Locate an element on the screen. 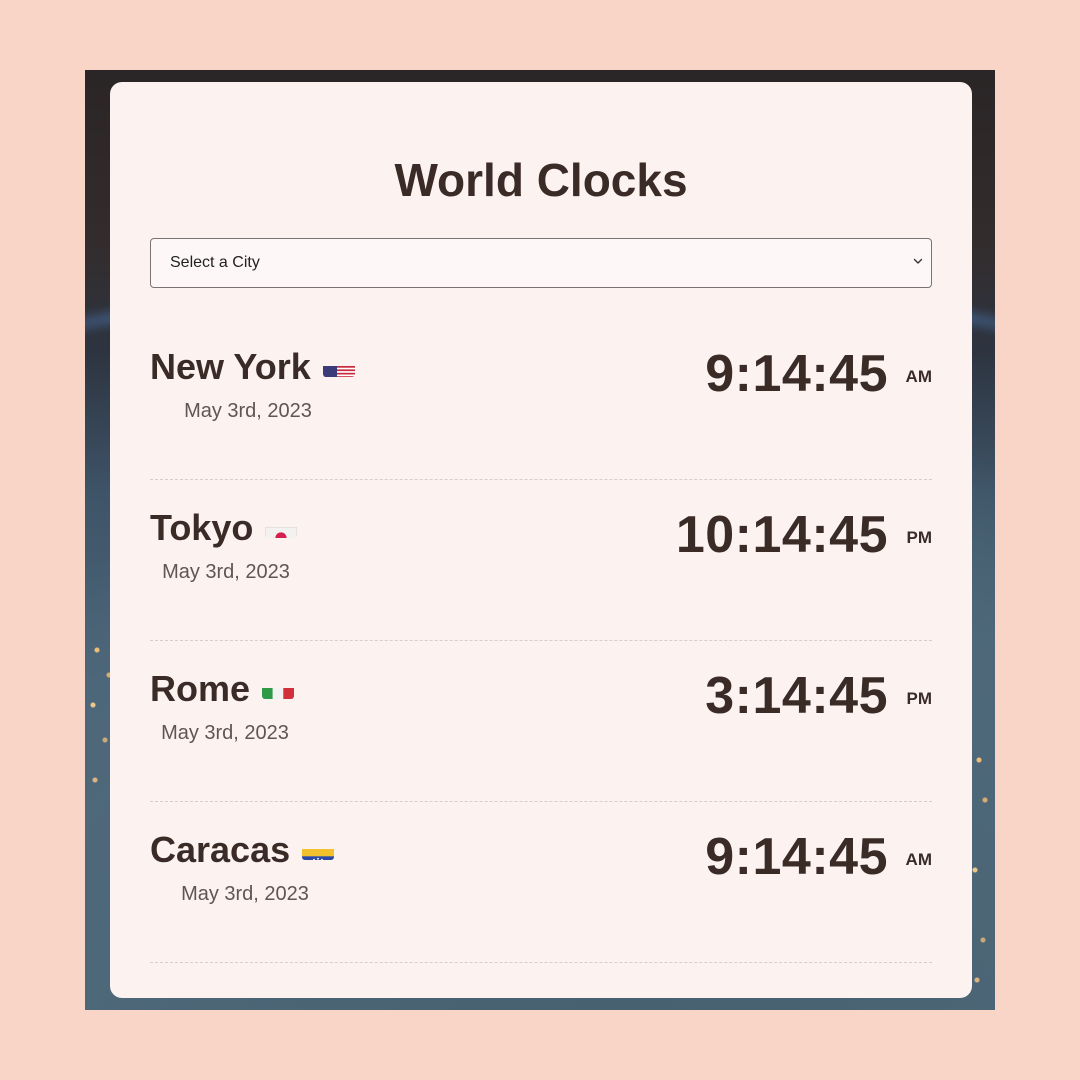 Image resolution: width=1080 pixels, height=1080 pixels. city-name: New York is located at coordinates (252, 367).